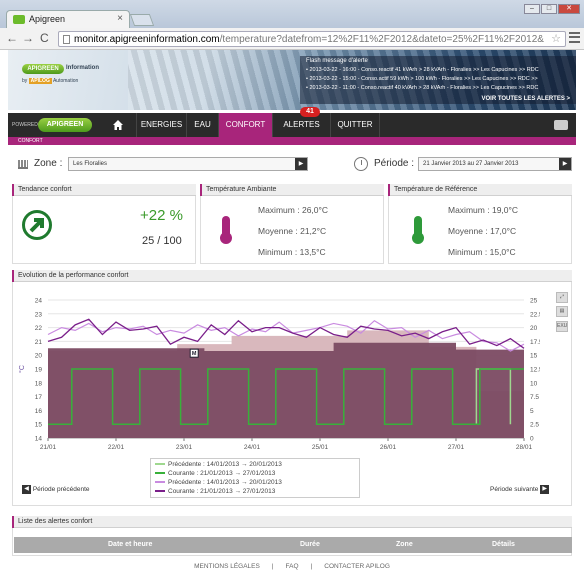  Describe the element at coordinates (292, 252) in the screenshot. I see `ambiante-min: Minimum : 13,5°C` at that location.